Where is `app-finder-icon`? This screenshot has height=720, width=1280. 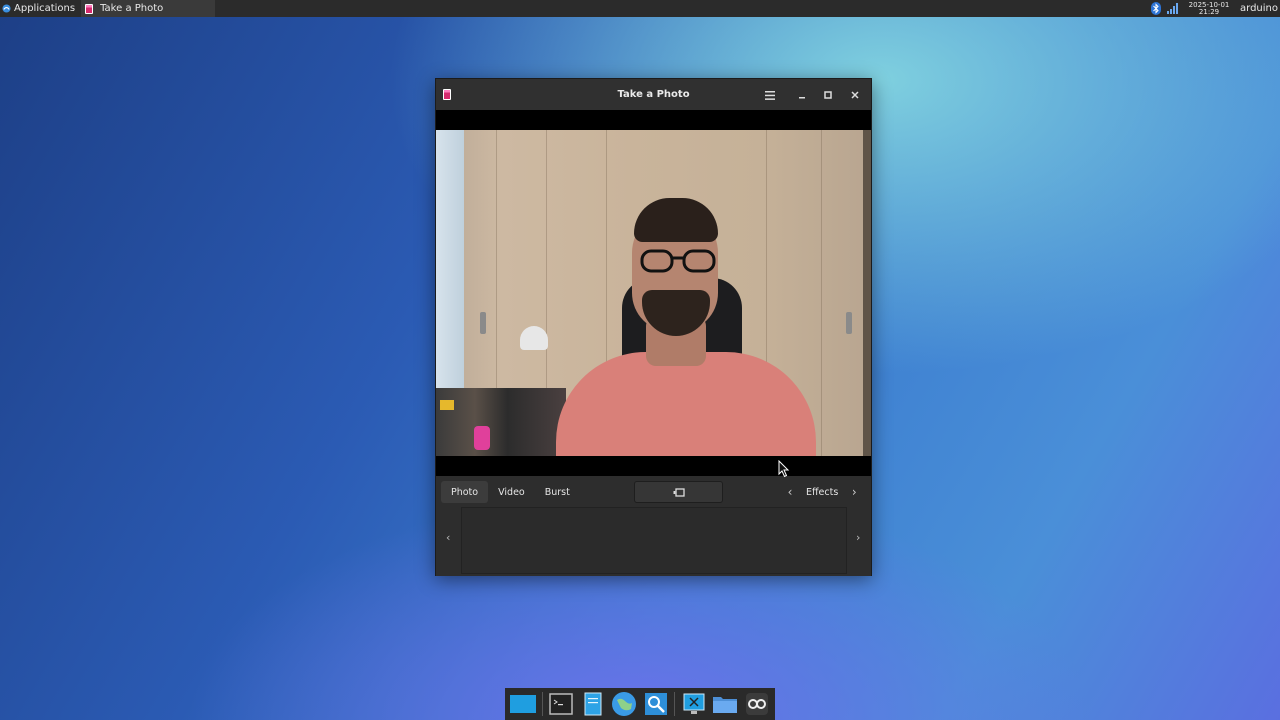
app-finder-icon is located at coordinates (655, 704).